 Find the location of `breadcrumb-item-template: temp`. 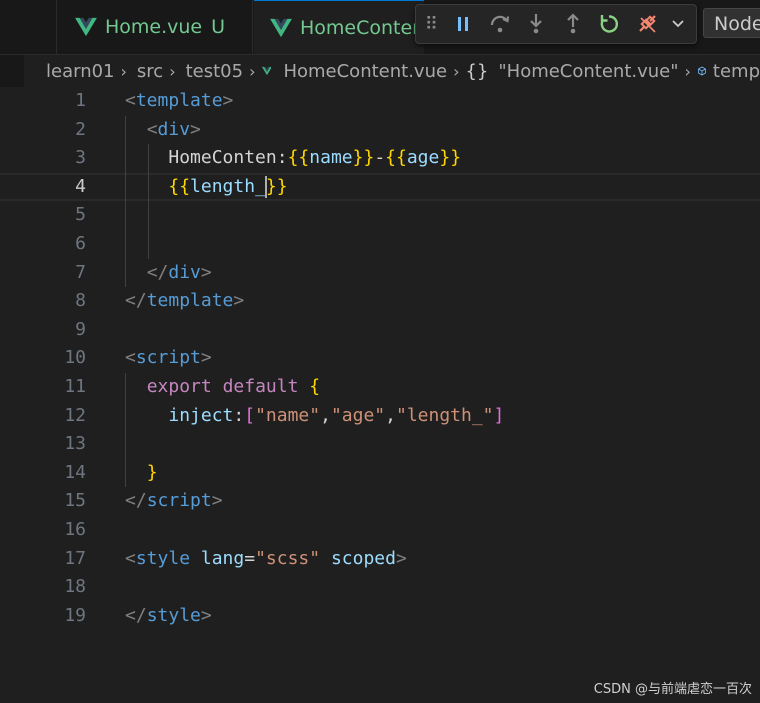

breadcrumb-item-template: temp is located at coordinates (736, 71).